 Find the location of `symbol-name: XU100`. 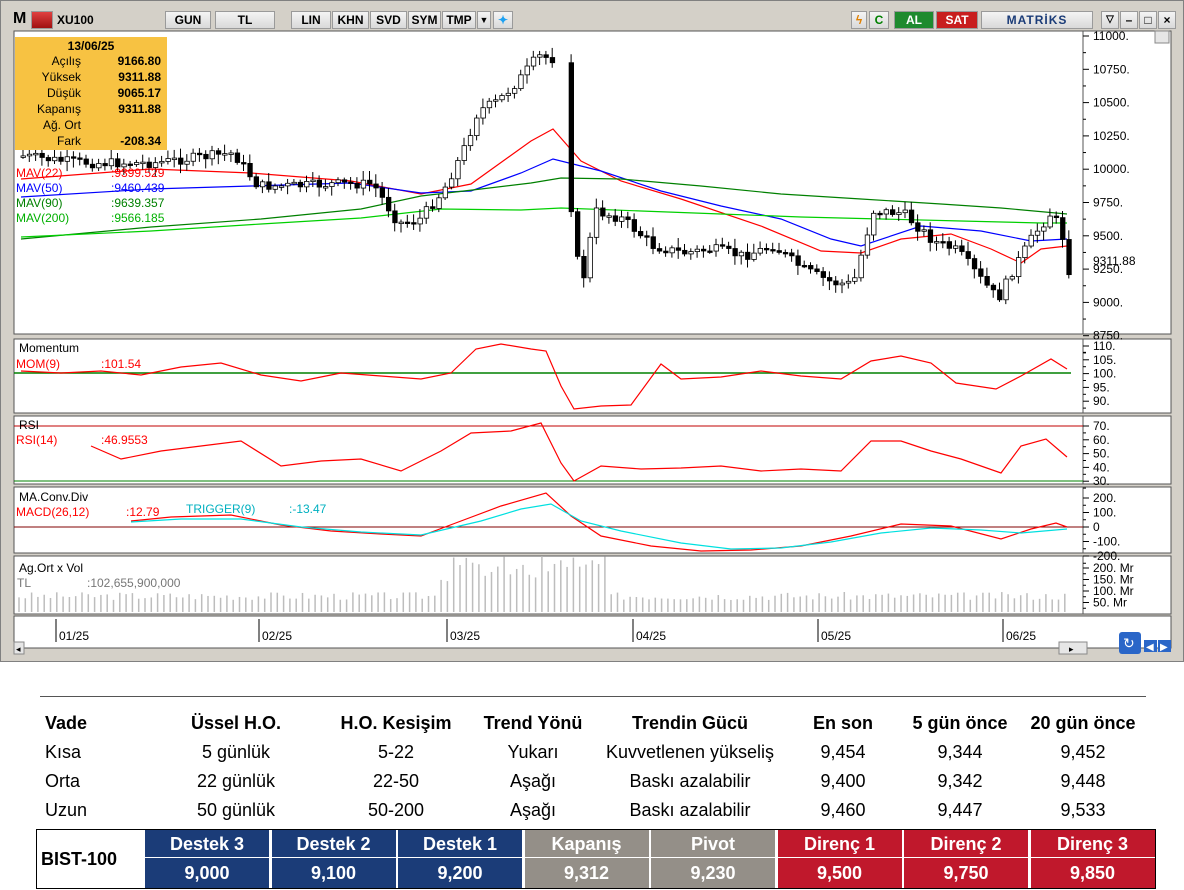

symbol-name: XU100 is located at coordinates (75, 20).